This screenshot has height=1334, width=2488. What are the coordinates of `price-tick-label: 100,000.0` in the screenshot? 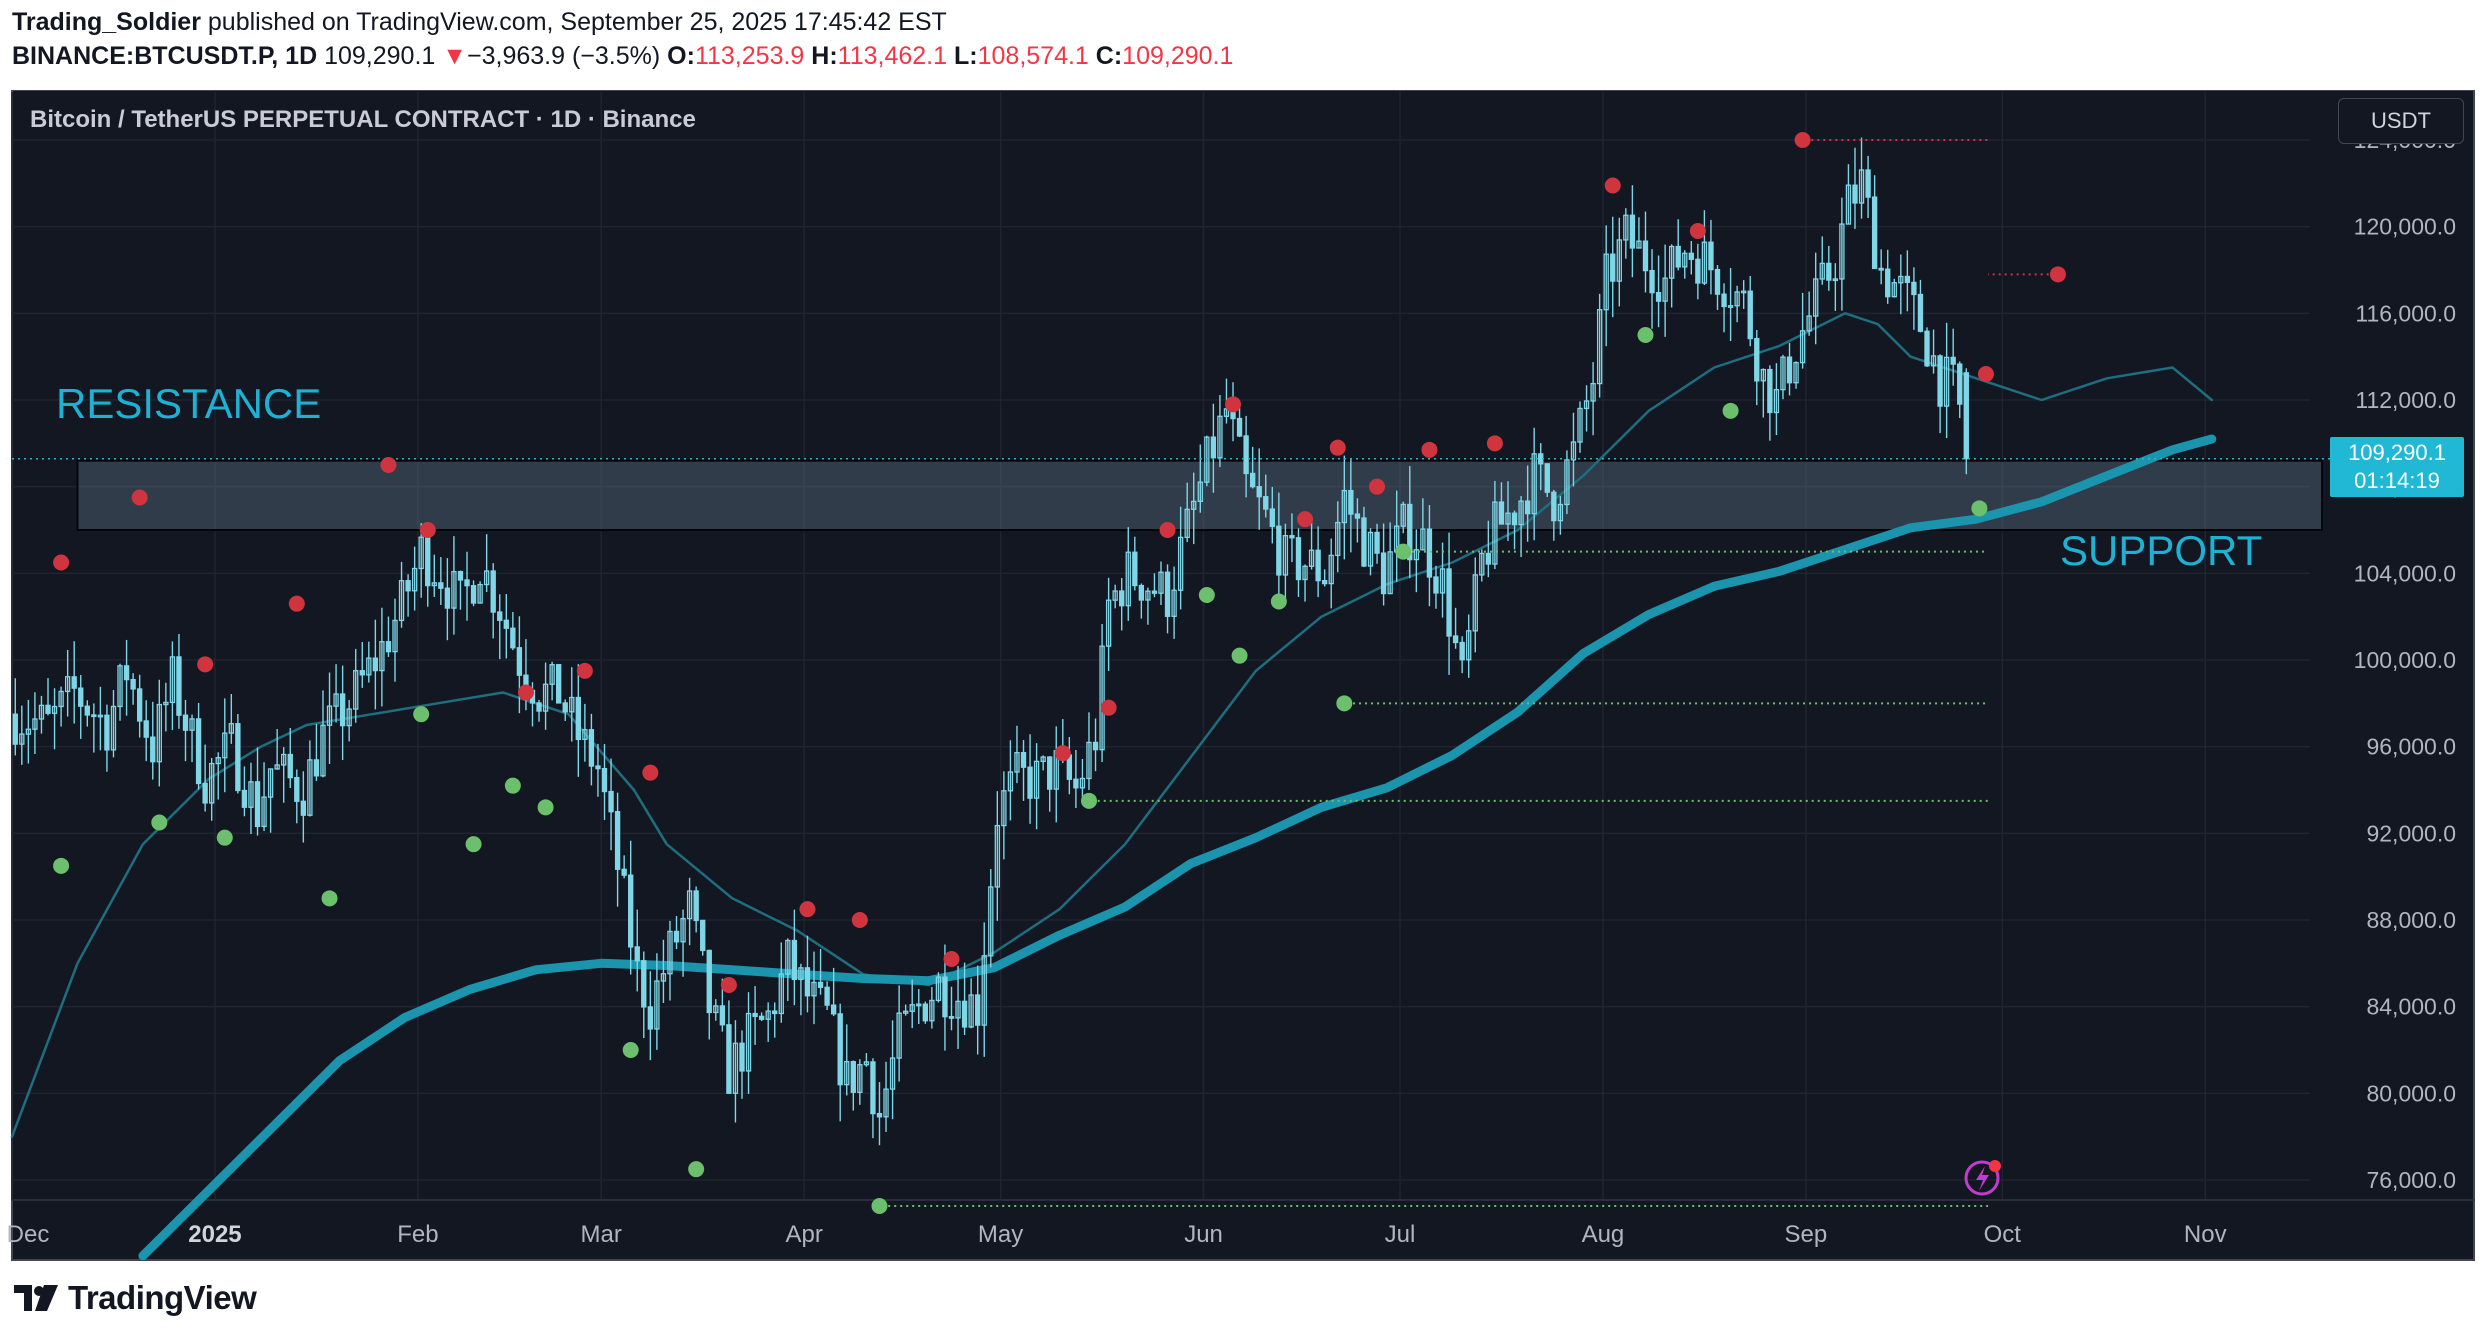 It's located at (2405, 660).